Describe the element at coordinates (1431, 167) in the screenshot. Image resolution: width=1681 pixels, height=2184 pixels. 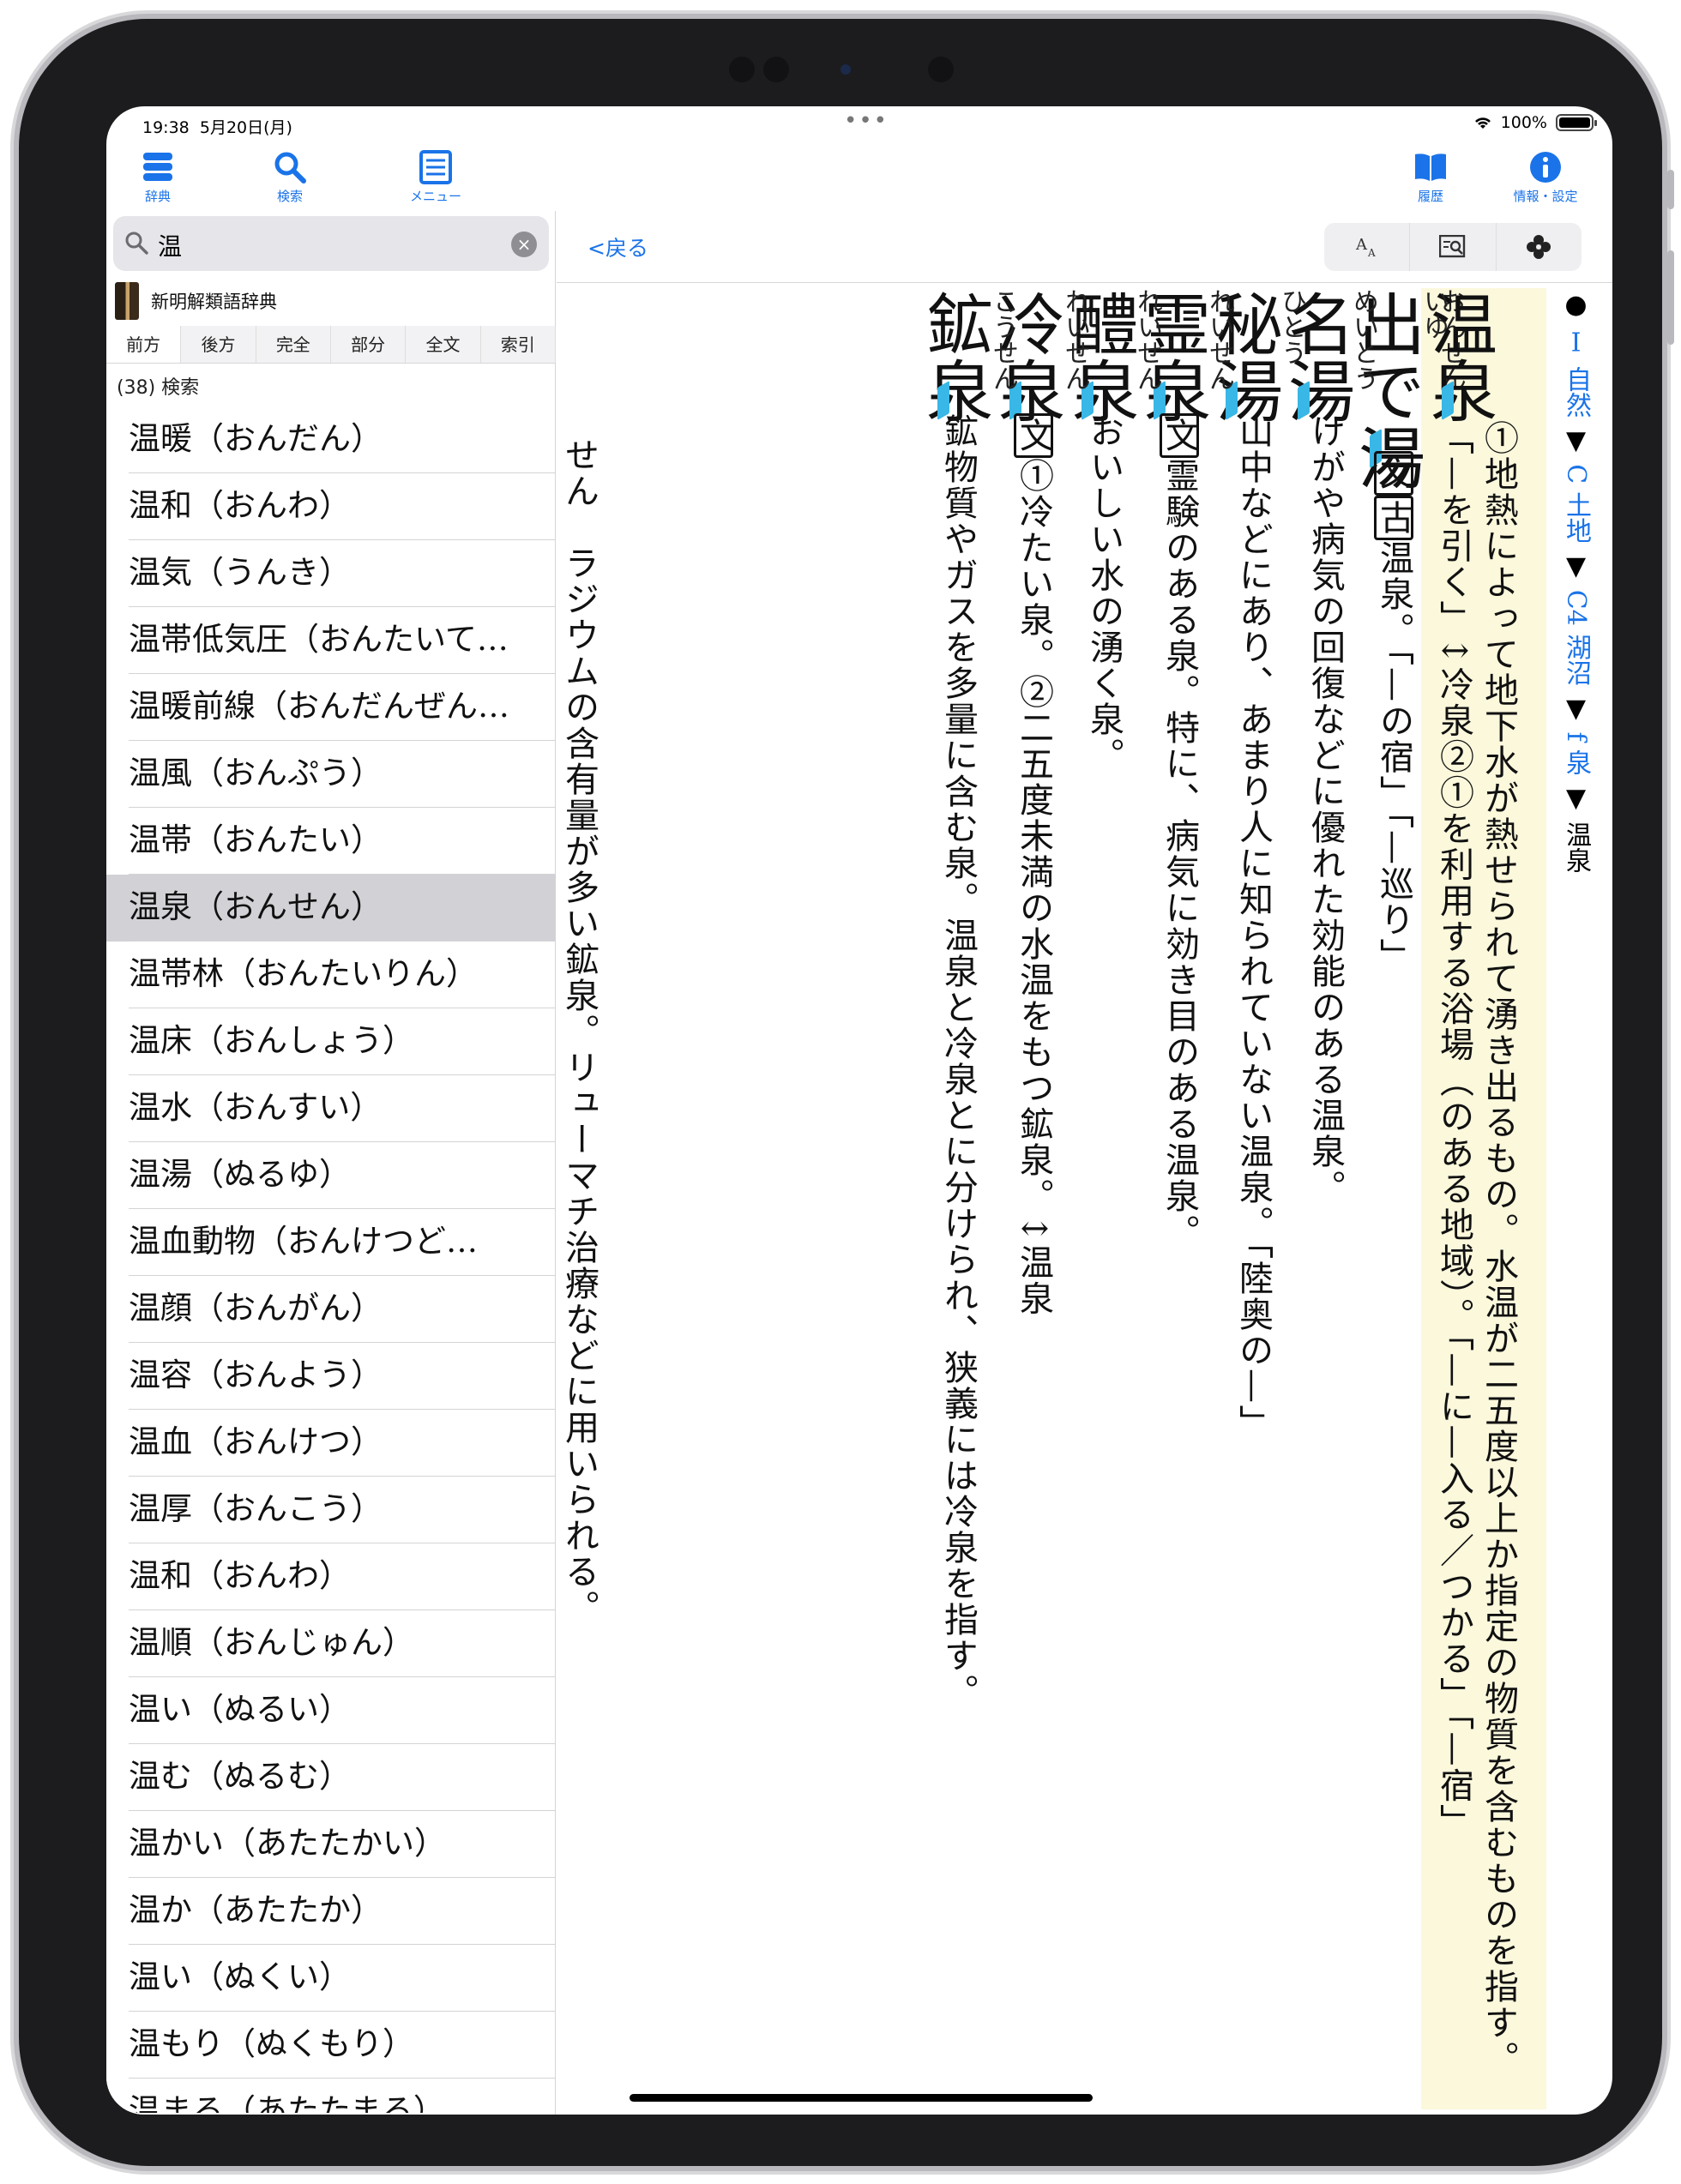
I see `history-book-icon` at that location.